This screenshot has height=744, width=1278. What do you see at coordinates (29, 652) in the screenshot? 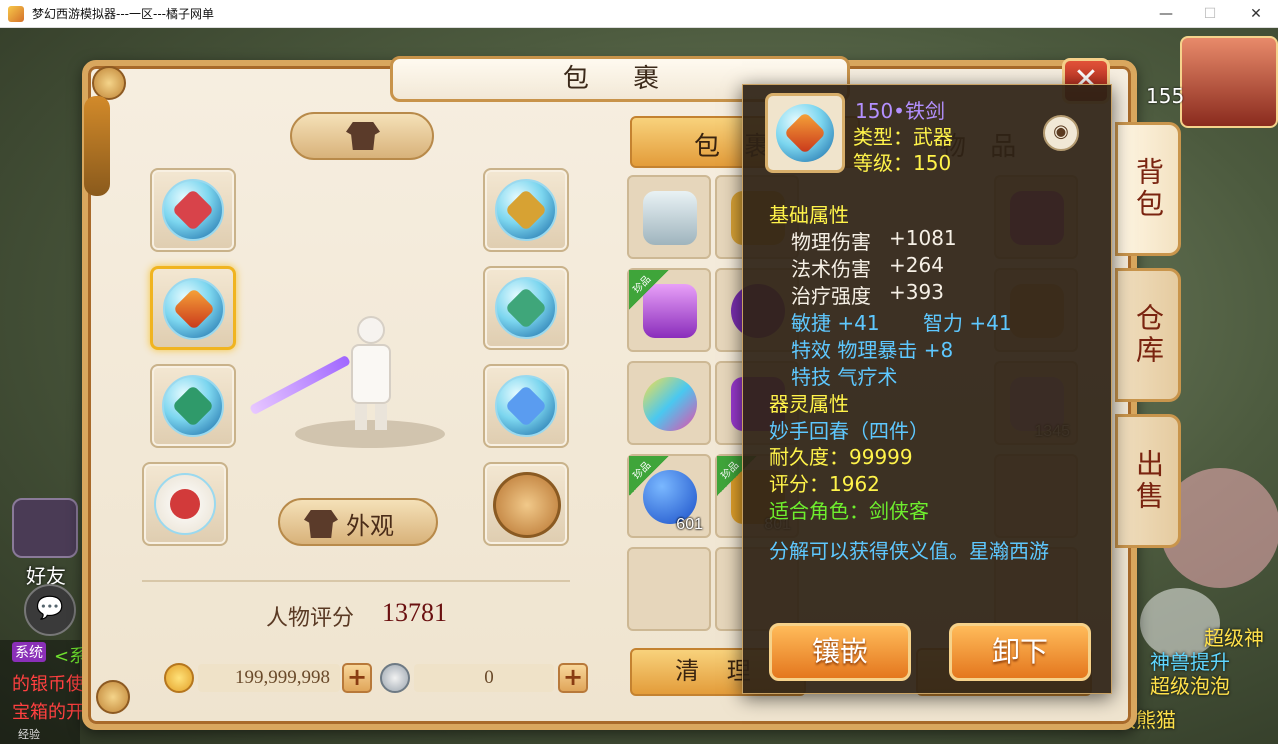
I see `system-tag: 系统` at bounding box center [29, 652].